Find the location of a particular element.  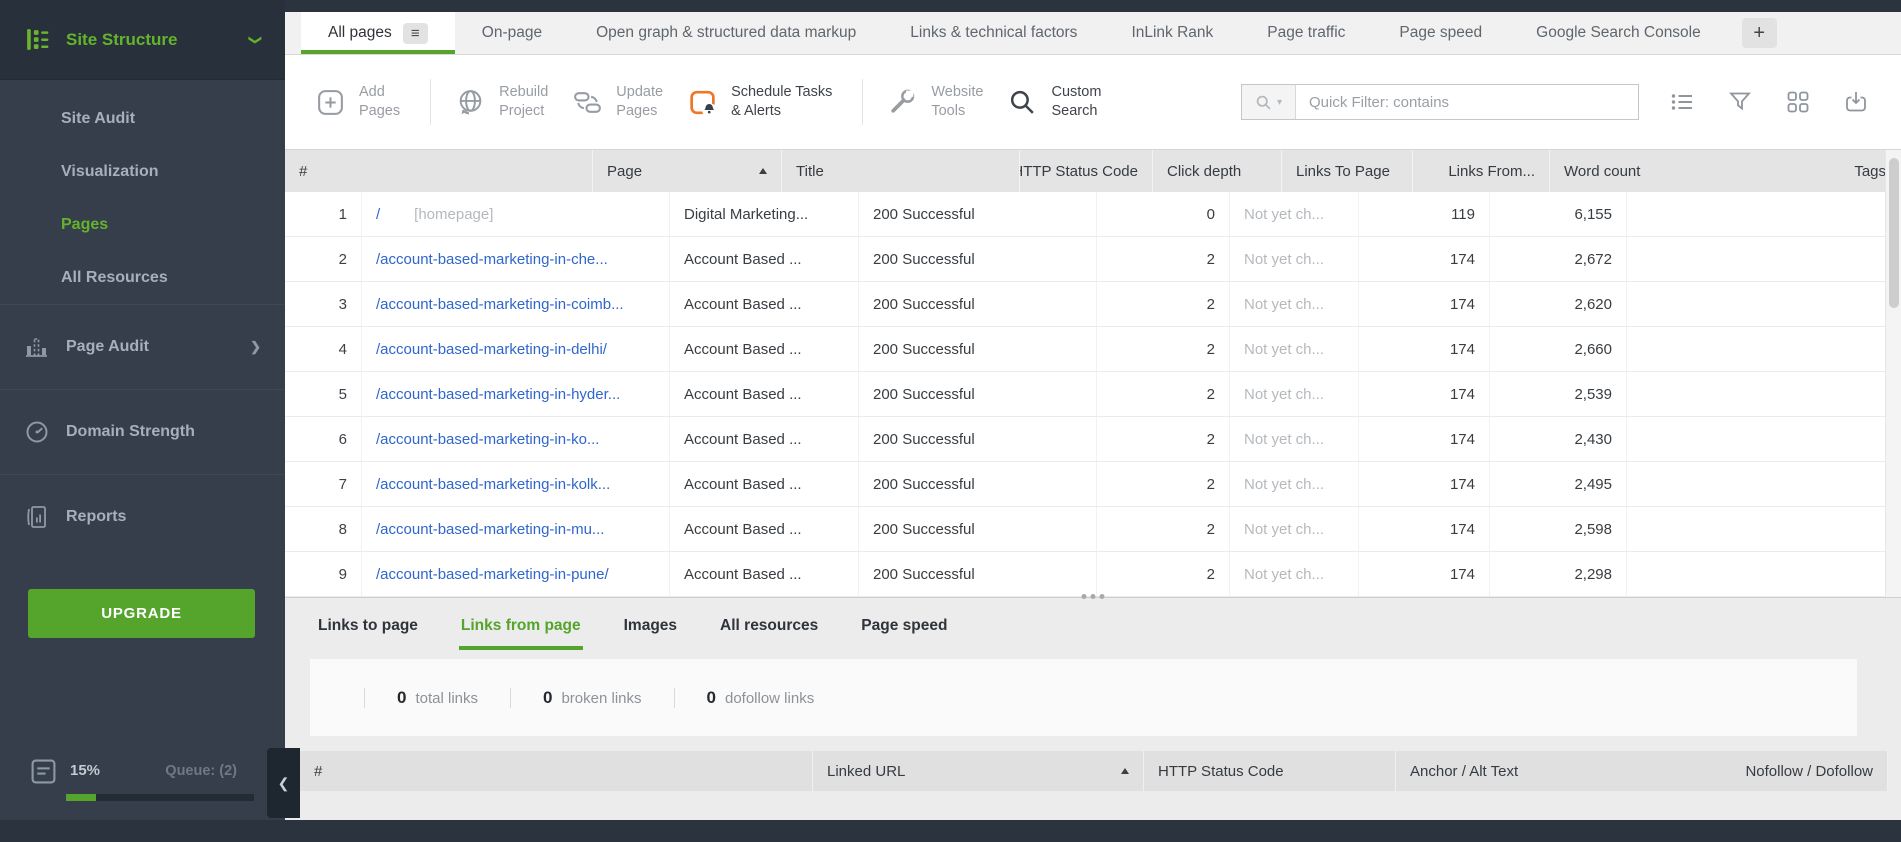

add-tab-button: + is located at coordinates (1759, 33).